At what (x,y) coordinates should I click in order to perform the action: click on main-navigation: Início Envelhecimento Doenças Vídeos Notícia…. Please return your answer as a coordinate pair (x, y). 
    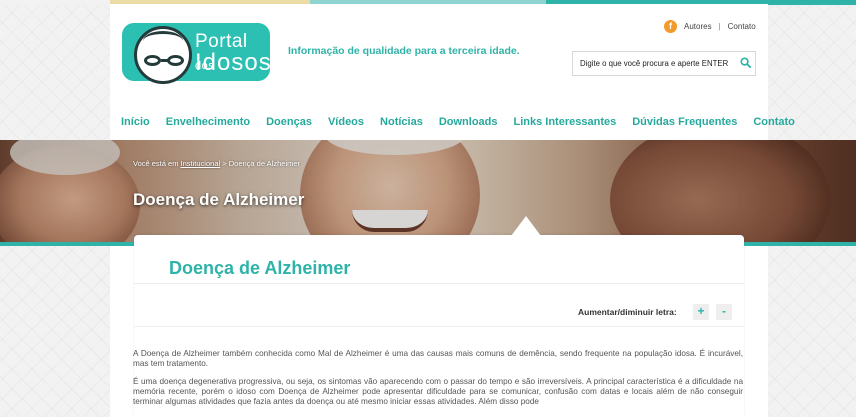
    Looking at the image, I should click on (458, 122).